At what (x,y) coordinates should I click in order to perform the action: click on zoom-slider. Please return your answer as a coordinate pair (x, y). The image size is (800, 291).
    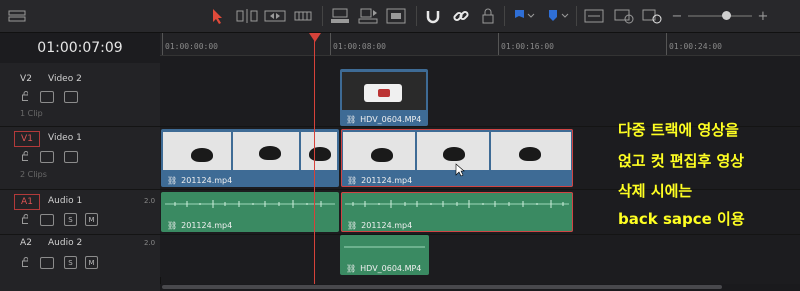
    Looking at the image, I should click on (720, 16).